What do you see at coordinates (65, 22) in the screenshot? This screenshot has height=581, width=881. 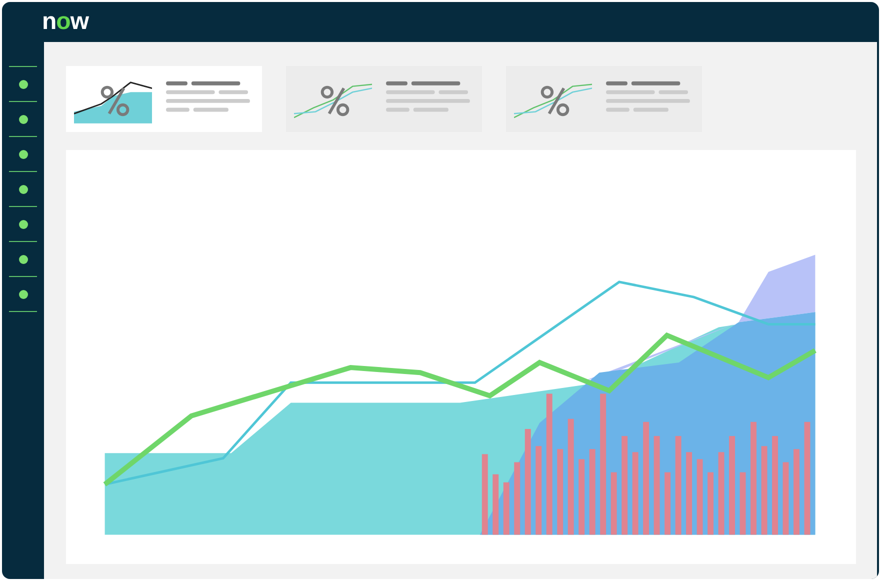 I see `logo: now` at bounding box center [65, 22].